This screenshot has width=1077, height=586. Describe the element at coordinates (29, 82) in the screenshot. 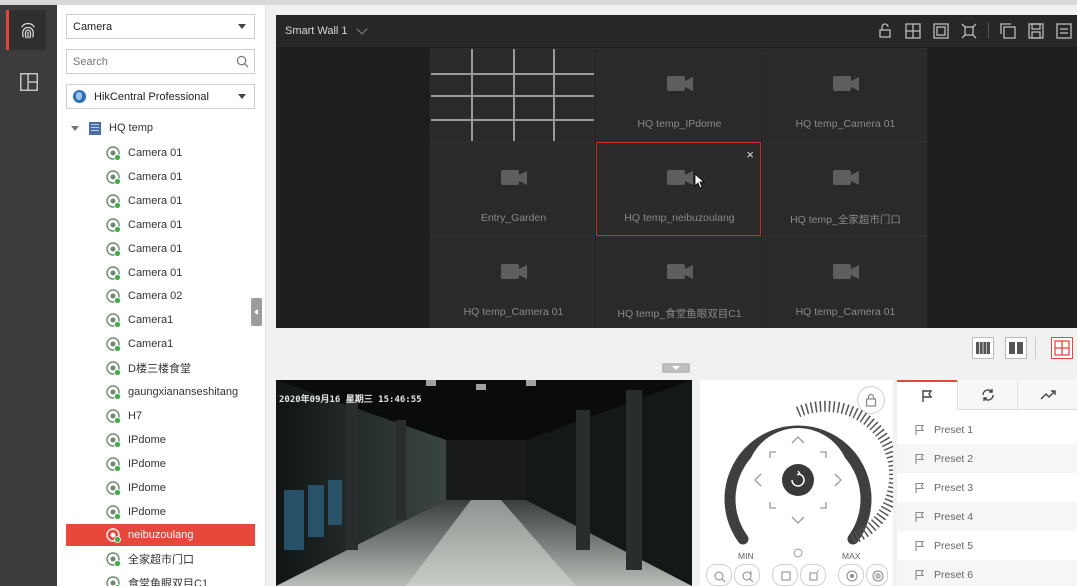

I see `rail-item-layout` at that location.